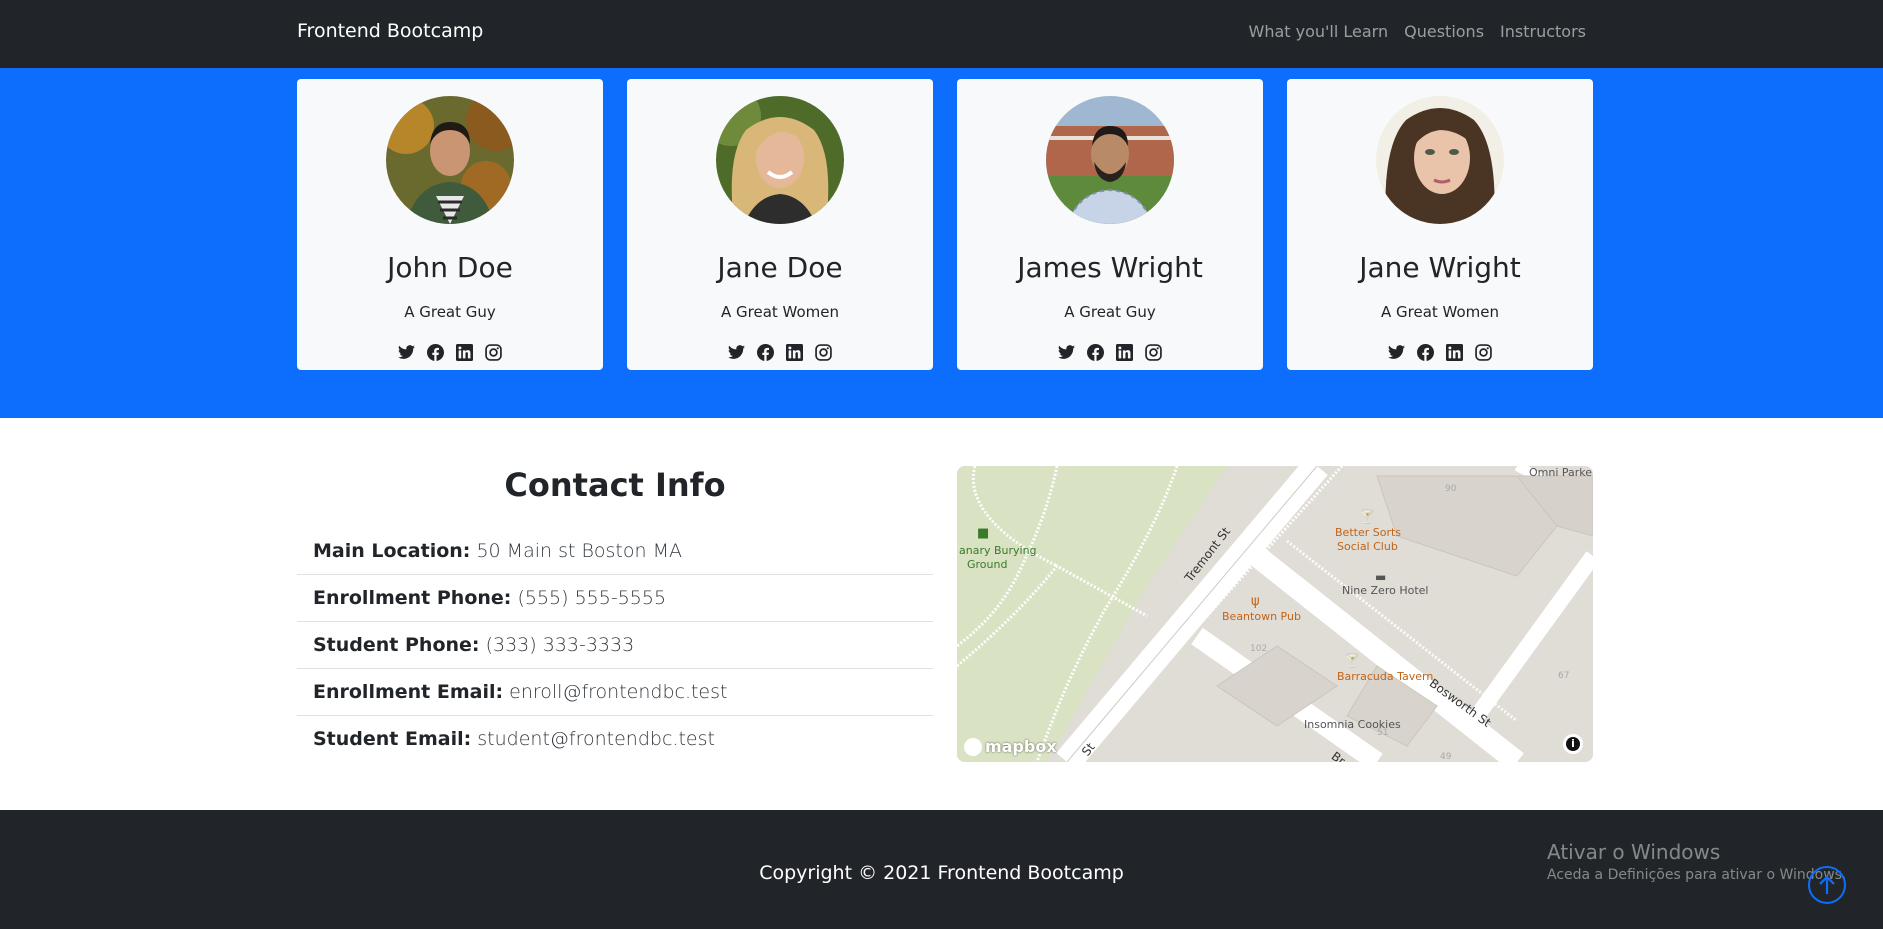  I want to click on arrow-up-icon, so click(1827, 884).